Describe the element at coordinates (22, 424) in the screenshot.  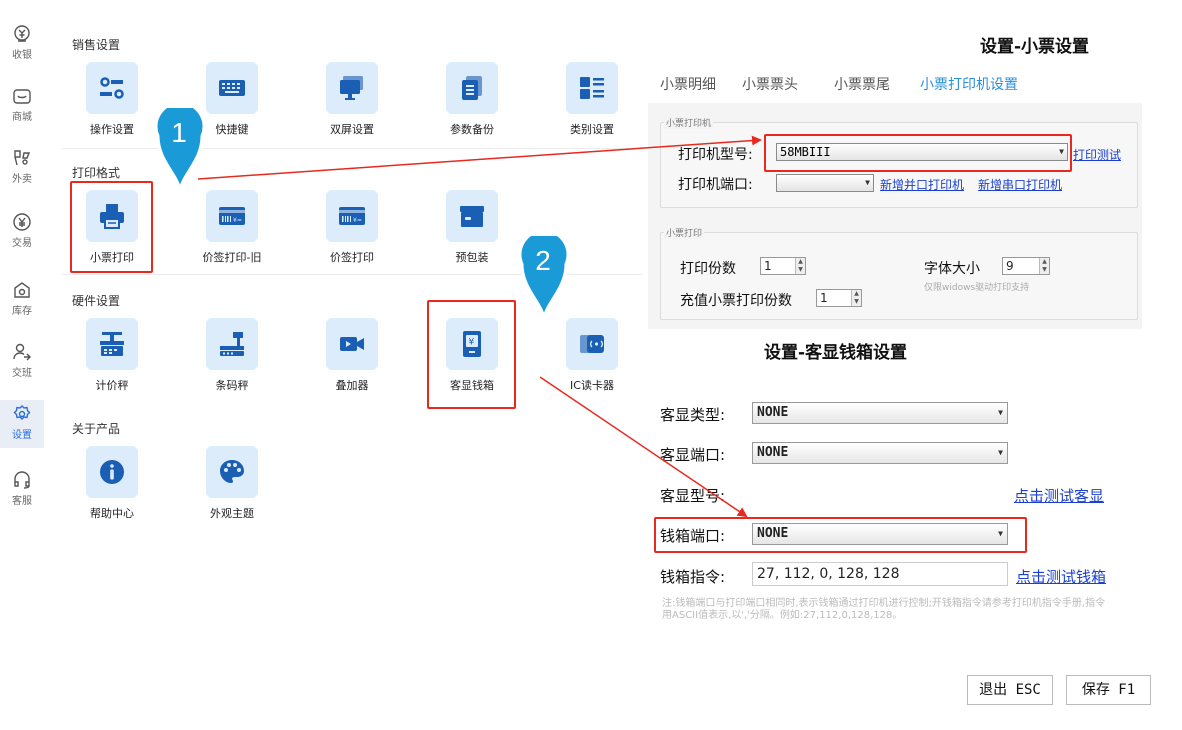
I see `nav-item-settings: 设置` at that location.